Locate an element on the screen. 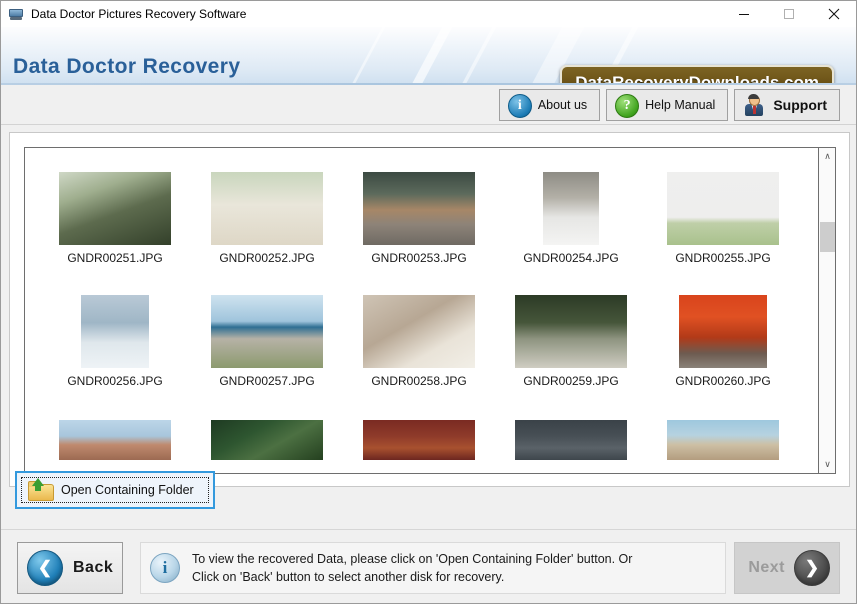  file-name-label: GNDR00258.JPG is located at coordinates (419, 381).